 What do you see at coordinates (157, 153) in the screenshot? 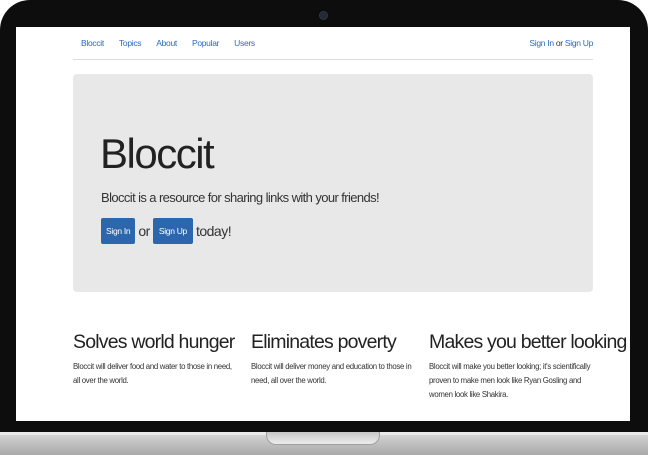
I see `hero-title: Bloccit` at bounding box center [157, 153].